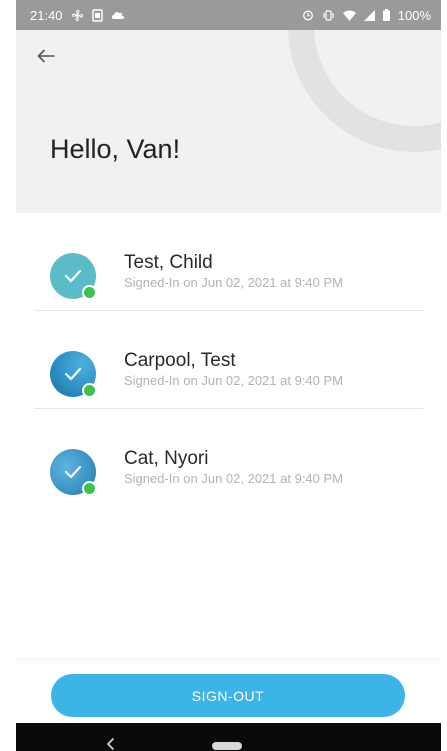 This screenshot has width=447, height=751. I want to click on back-button, so click(46, 56).